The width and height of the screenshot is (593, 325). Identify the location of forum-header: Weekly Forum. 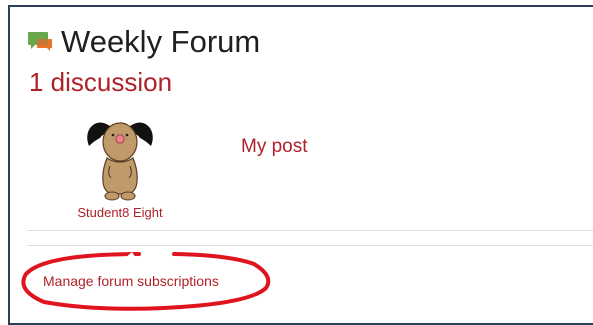
(143, 42).